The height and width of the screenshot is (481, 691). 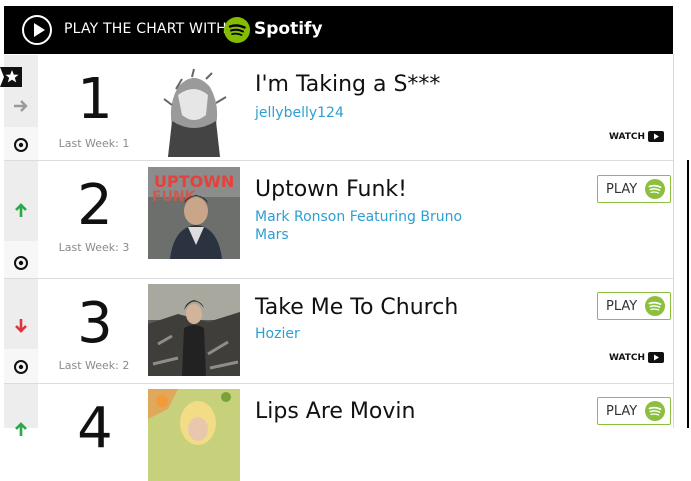 What do you see at coordinates (331, 189) in the screenshot?
I see `song-title: Uptown Funk!` at bounding box center [331, 189].